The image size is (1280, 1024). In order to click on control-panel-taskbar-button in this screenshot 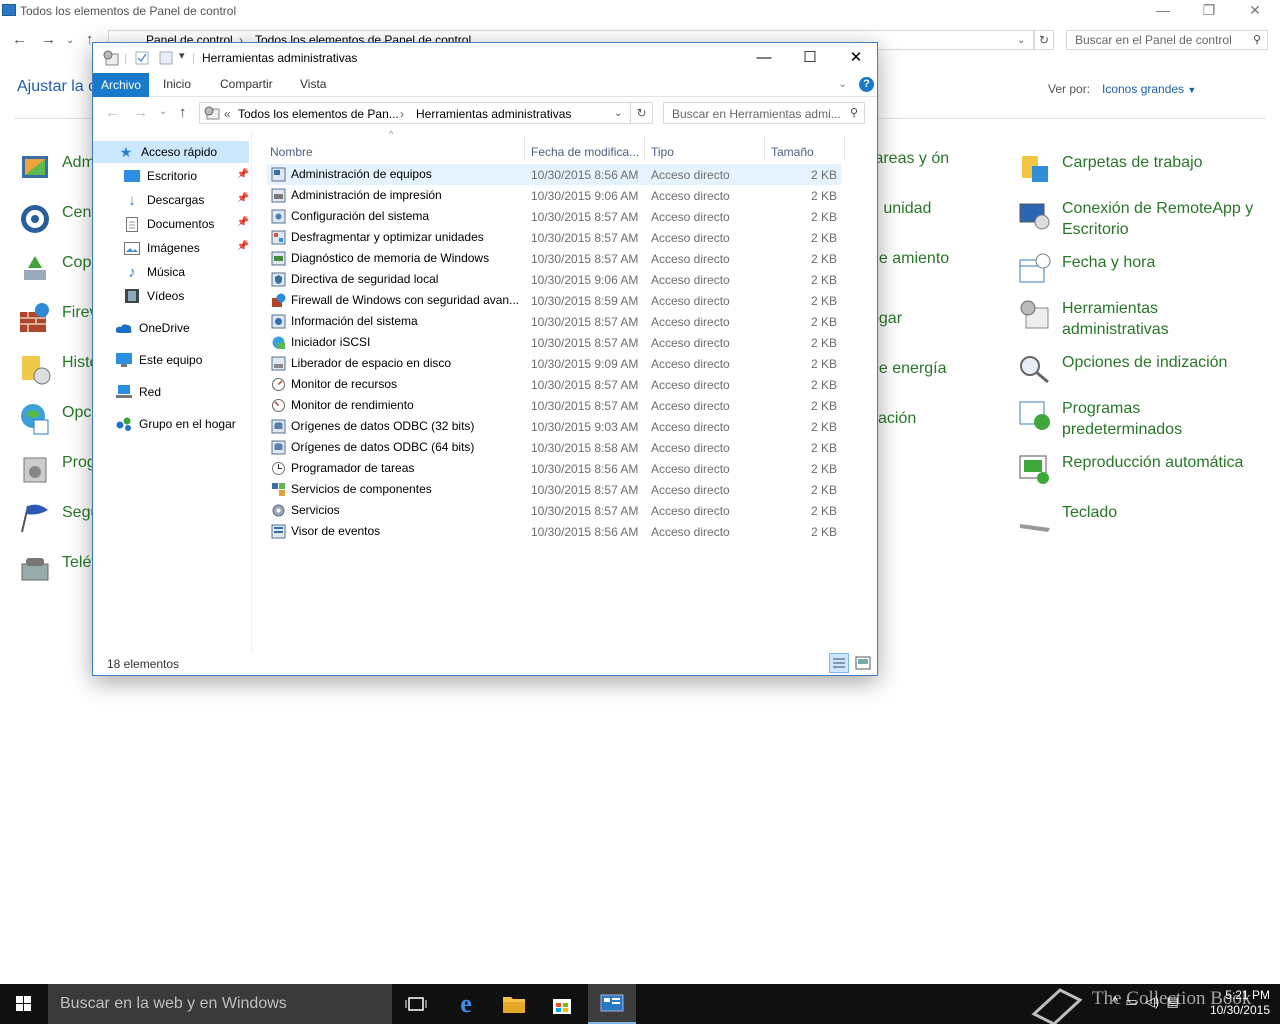, I will do `click(612, 1004)`.